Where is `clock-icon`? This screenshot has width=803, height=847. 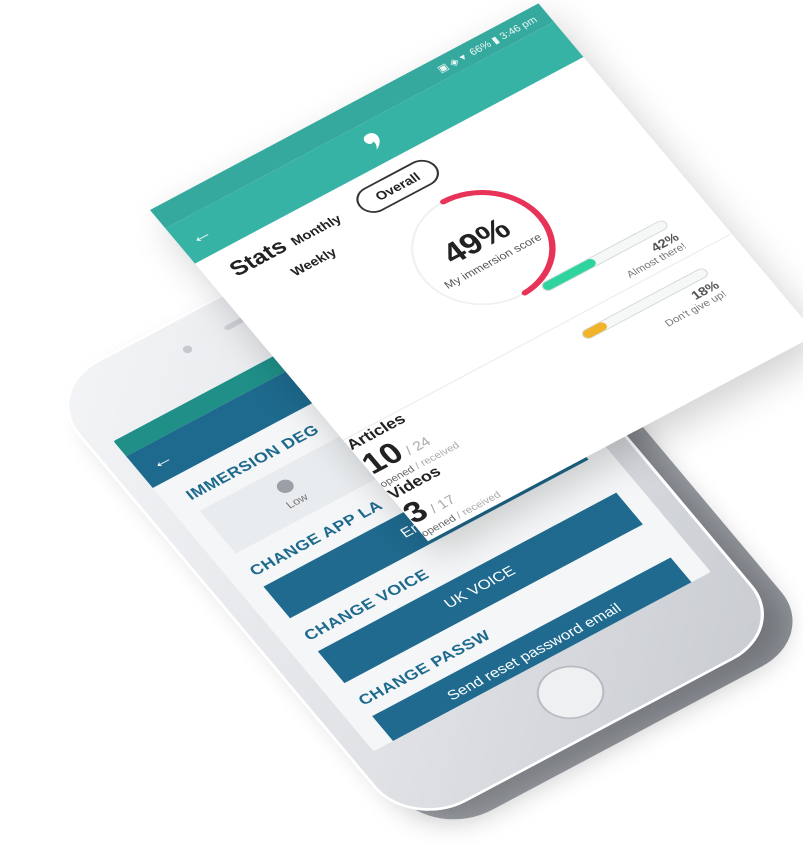
clock-icon is located at coordinates (285, 486).